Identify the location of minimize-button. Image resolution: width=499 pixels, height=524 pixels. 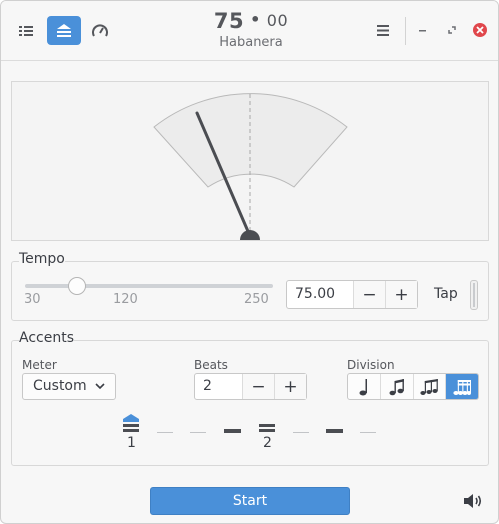
(423, 30).